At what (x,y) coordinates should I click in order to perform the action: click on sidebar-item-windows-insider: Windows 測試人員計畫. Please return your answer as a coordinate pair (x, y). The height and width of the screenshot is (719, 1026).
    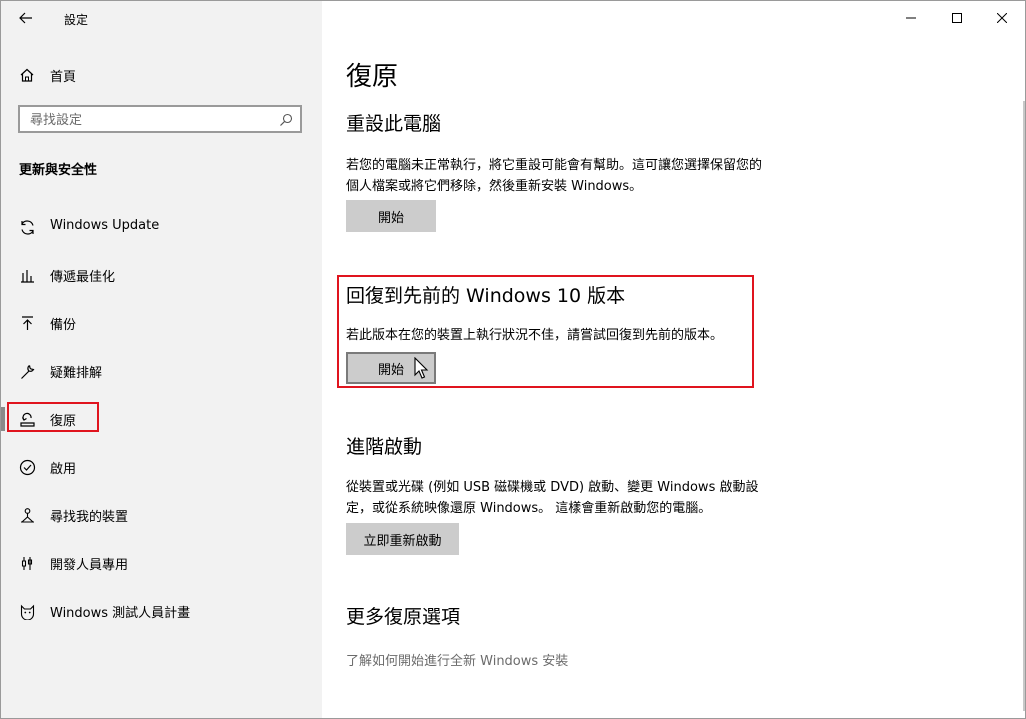
    Looking at the image, I should click on (161, 611).